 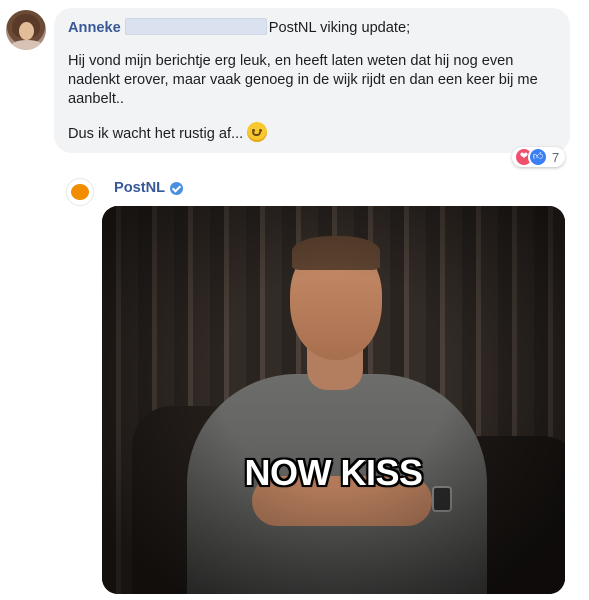 I want to click on reactions-summary: ❤ 👍︎ 7, so click(x=539, y=157).